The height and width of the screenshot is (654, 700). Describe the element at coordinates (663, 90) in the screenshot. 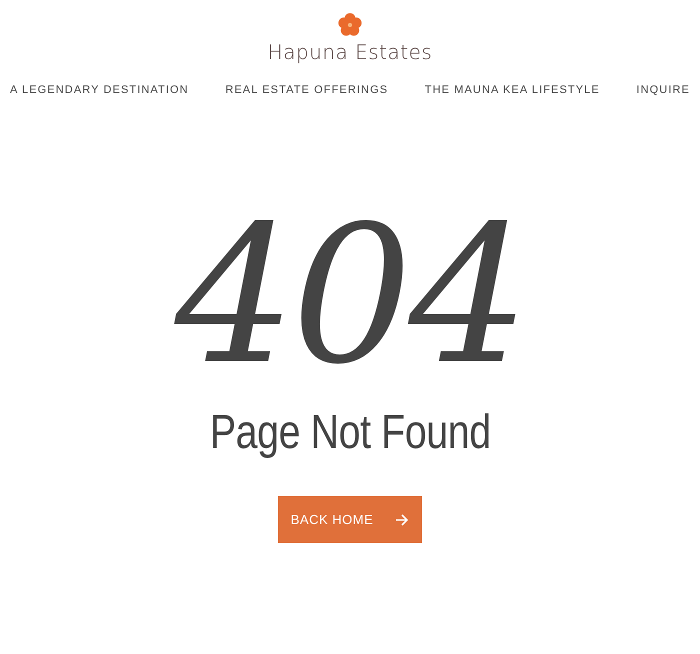

I see `nav-link: INQUIRE` at that location.